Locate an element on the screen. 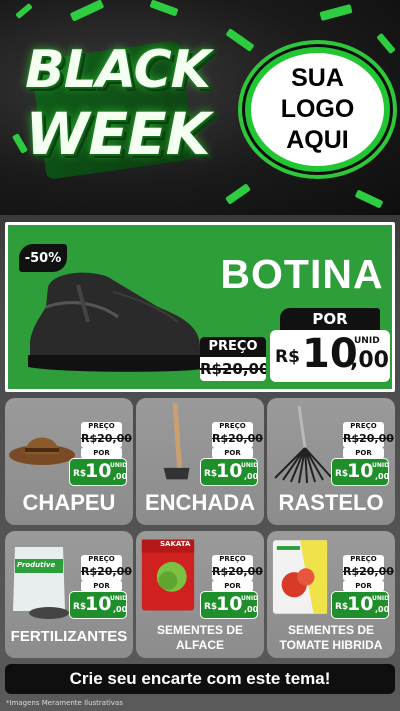 The height and width of the screenshot is (711, 400). black-week-logo: BLACK WEEK is located at coordinates (117, 102).